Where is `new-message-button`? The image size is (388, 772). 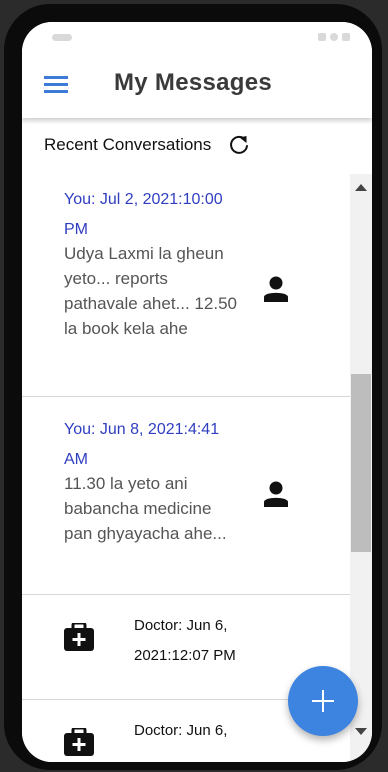
new-message-button is located at coordinates (323, 701).